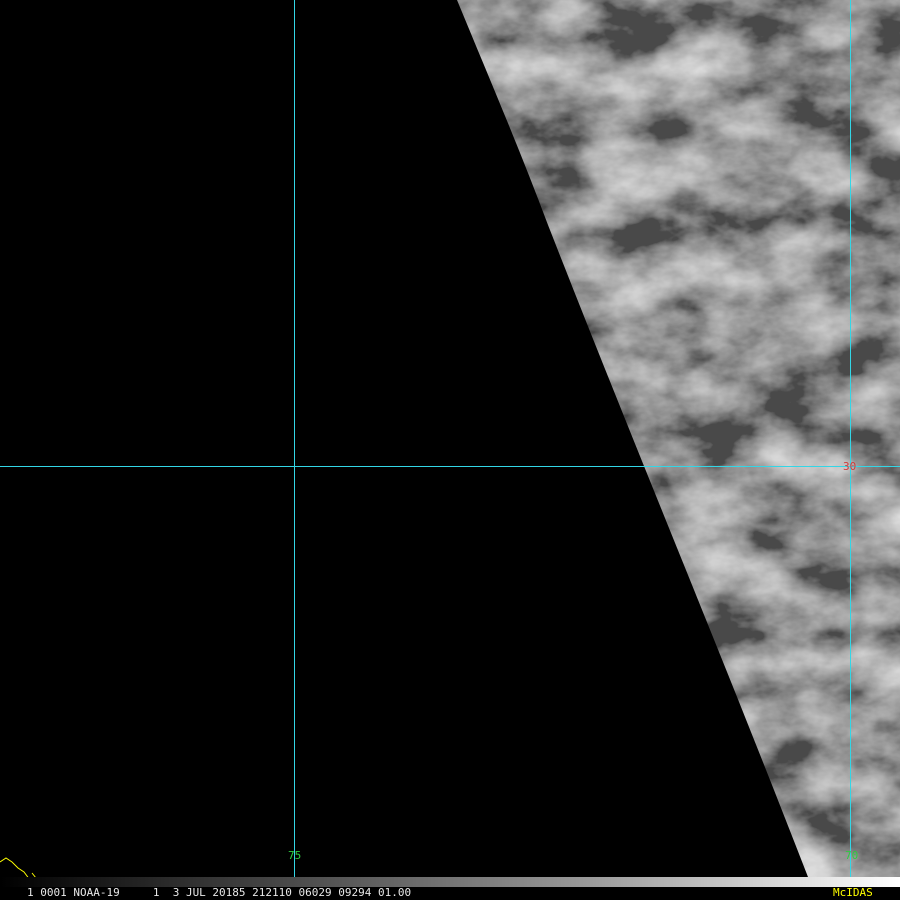 The width and height of the screenshot is (900, 900). What do you see at coordinates (850, 466) in the screenshot?
I see `latitude-label-30: 30` at bounding box center [850, 466].